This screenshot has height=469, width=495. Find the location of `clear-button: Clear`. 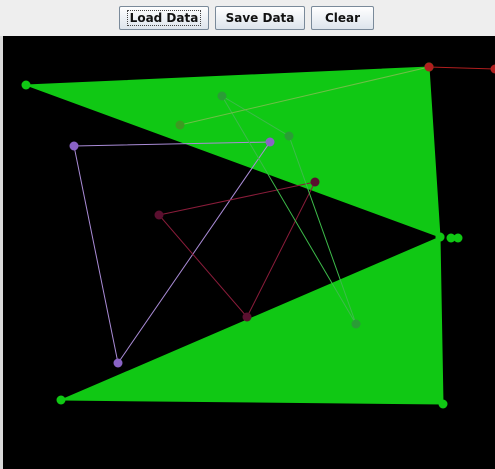

clear-button: Clear is located at coordinates (342, 18).